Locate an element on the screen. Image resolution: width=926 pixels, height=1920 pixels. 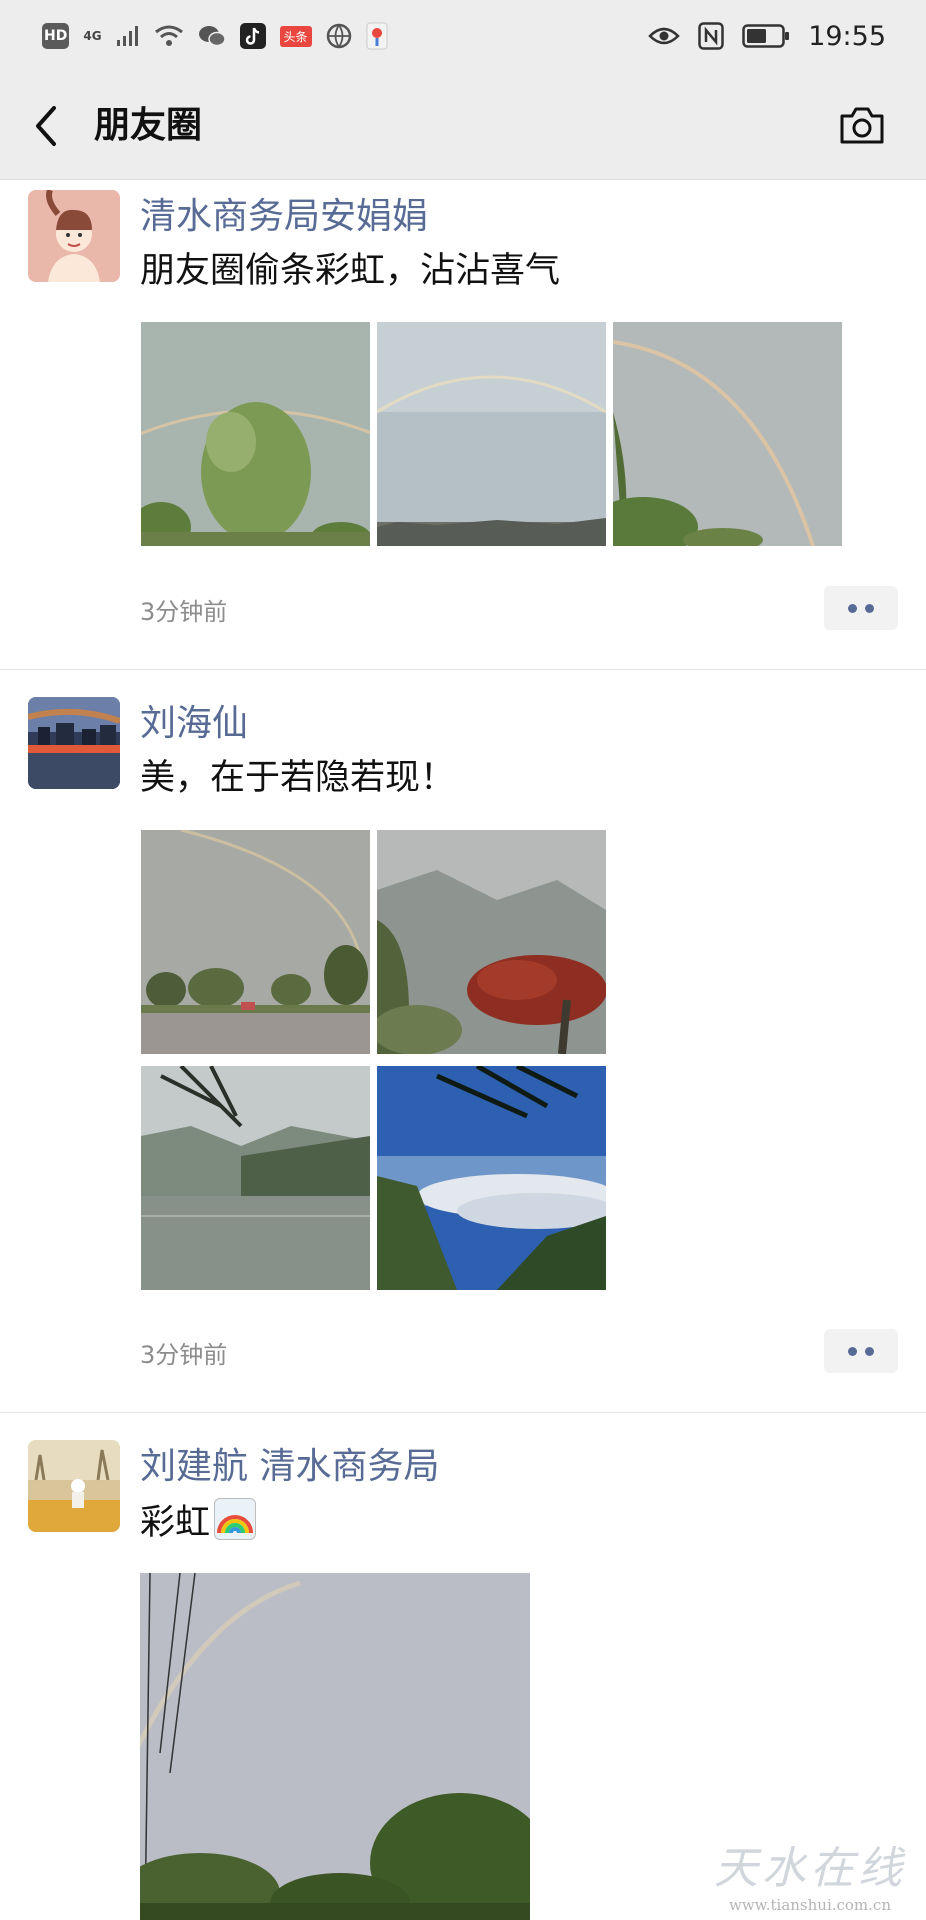
camera-button is located at coordinates (862, 126).